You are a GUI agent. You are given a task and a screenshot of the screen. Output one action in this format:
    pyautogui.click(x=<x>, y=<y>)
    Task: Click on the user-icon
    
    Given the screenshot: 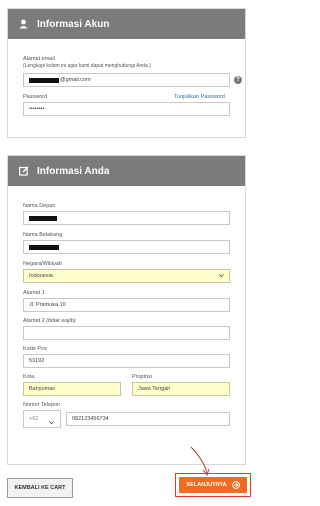 What is the action you would take?
    pyautogui.click(x=23, y=24)
    